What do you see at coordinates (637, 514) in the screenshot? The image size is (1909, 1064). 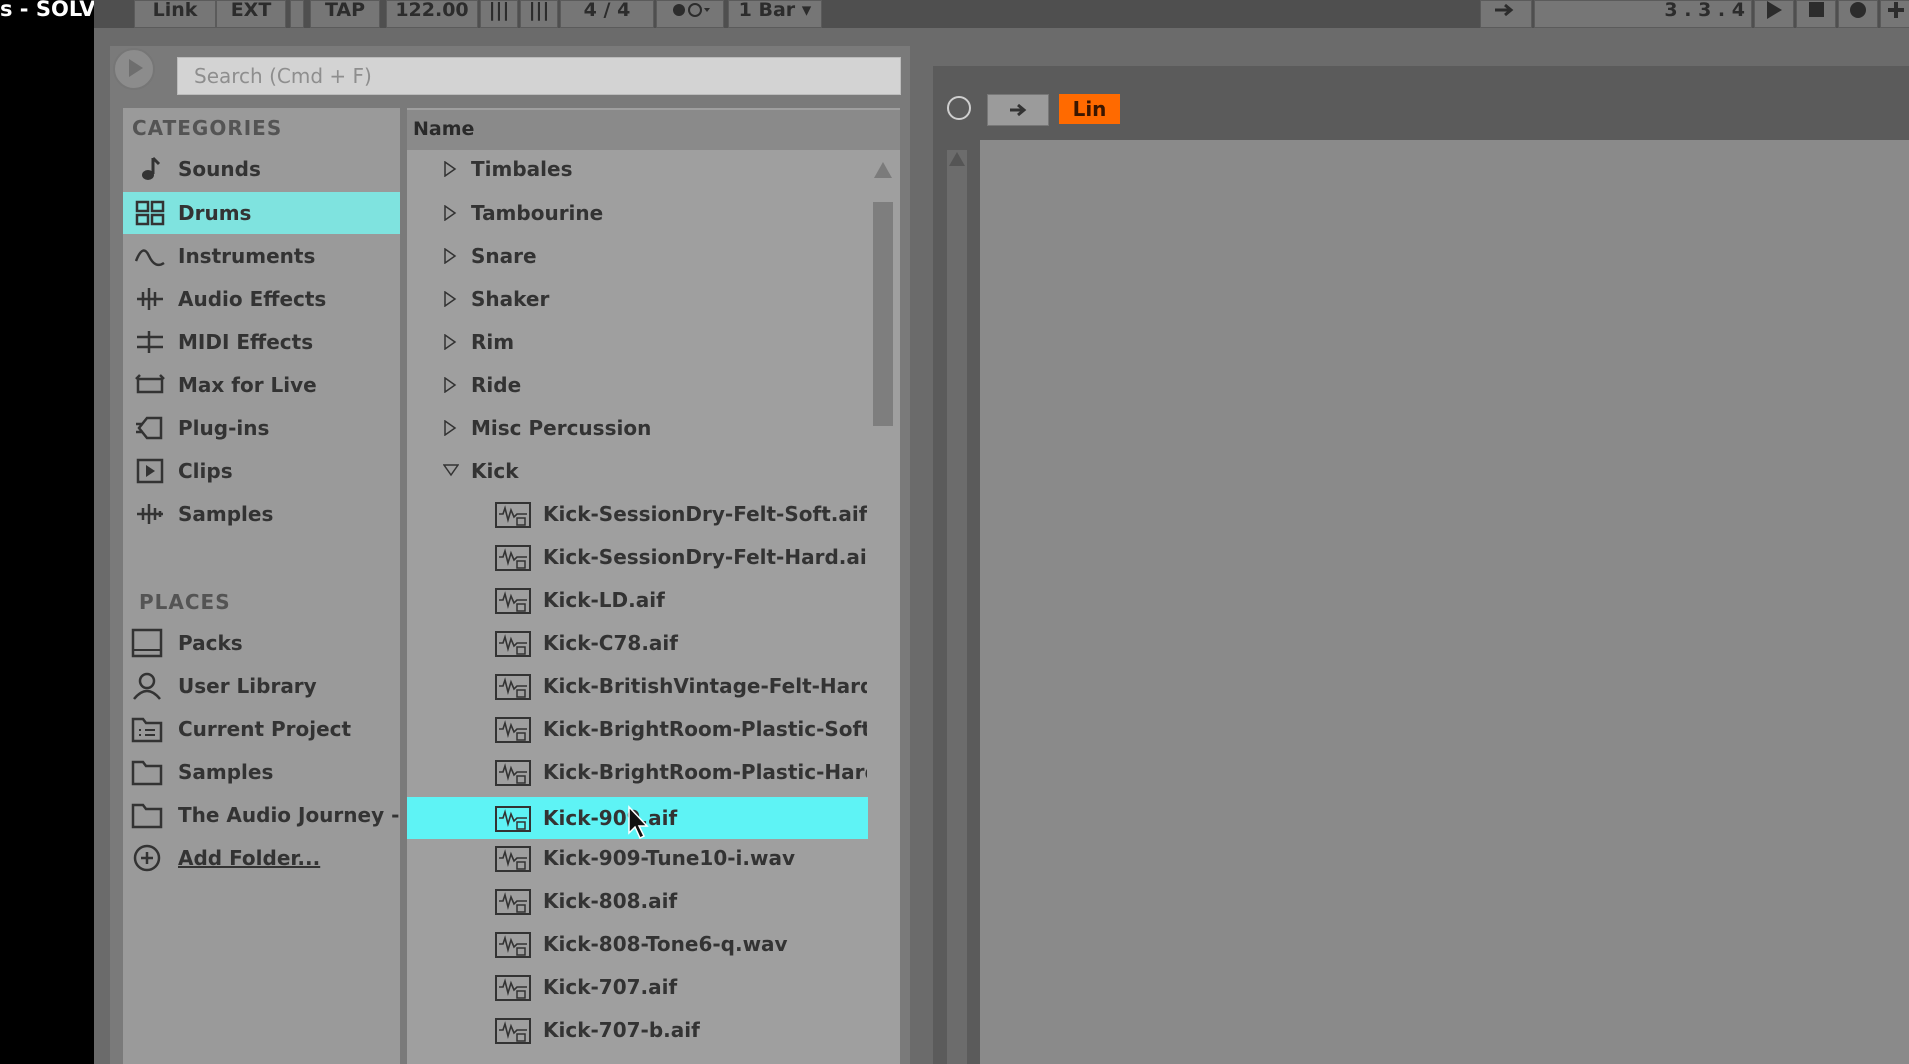 I see `file-row: Kick-SessionDry-Felt-Soft.aif` at bounding box center [637, 514].